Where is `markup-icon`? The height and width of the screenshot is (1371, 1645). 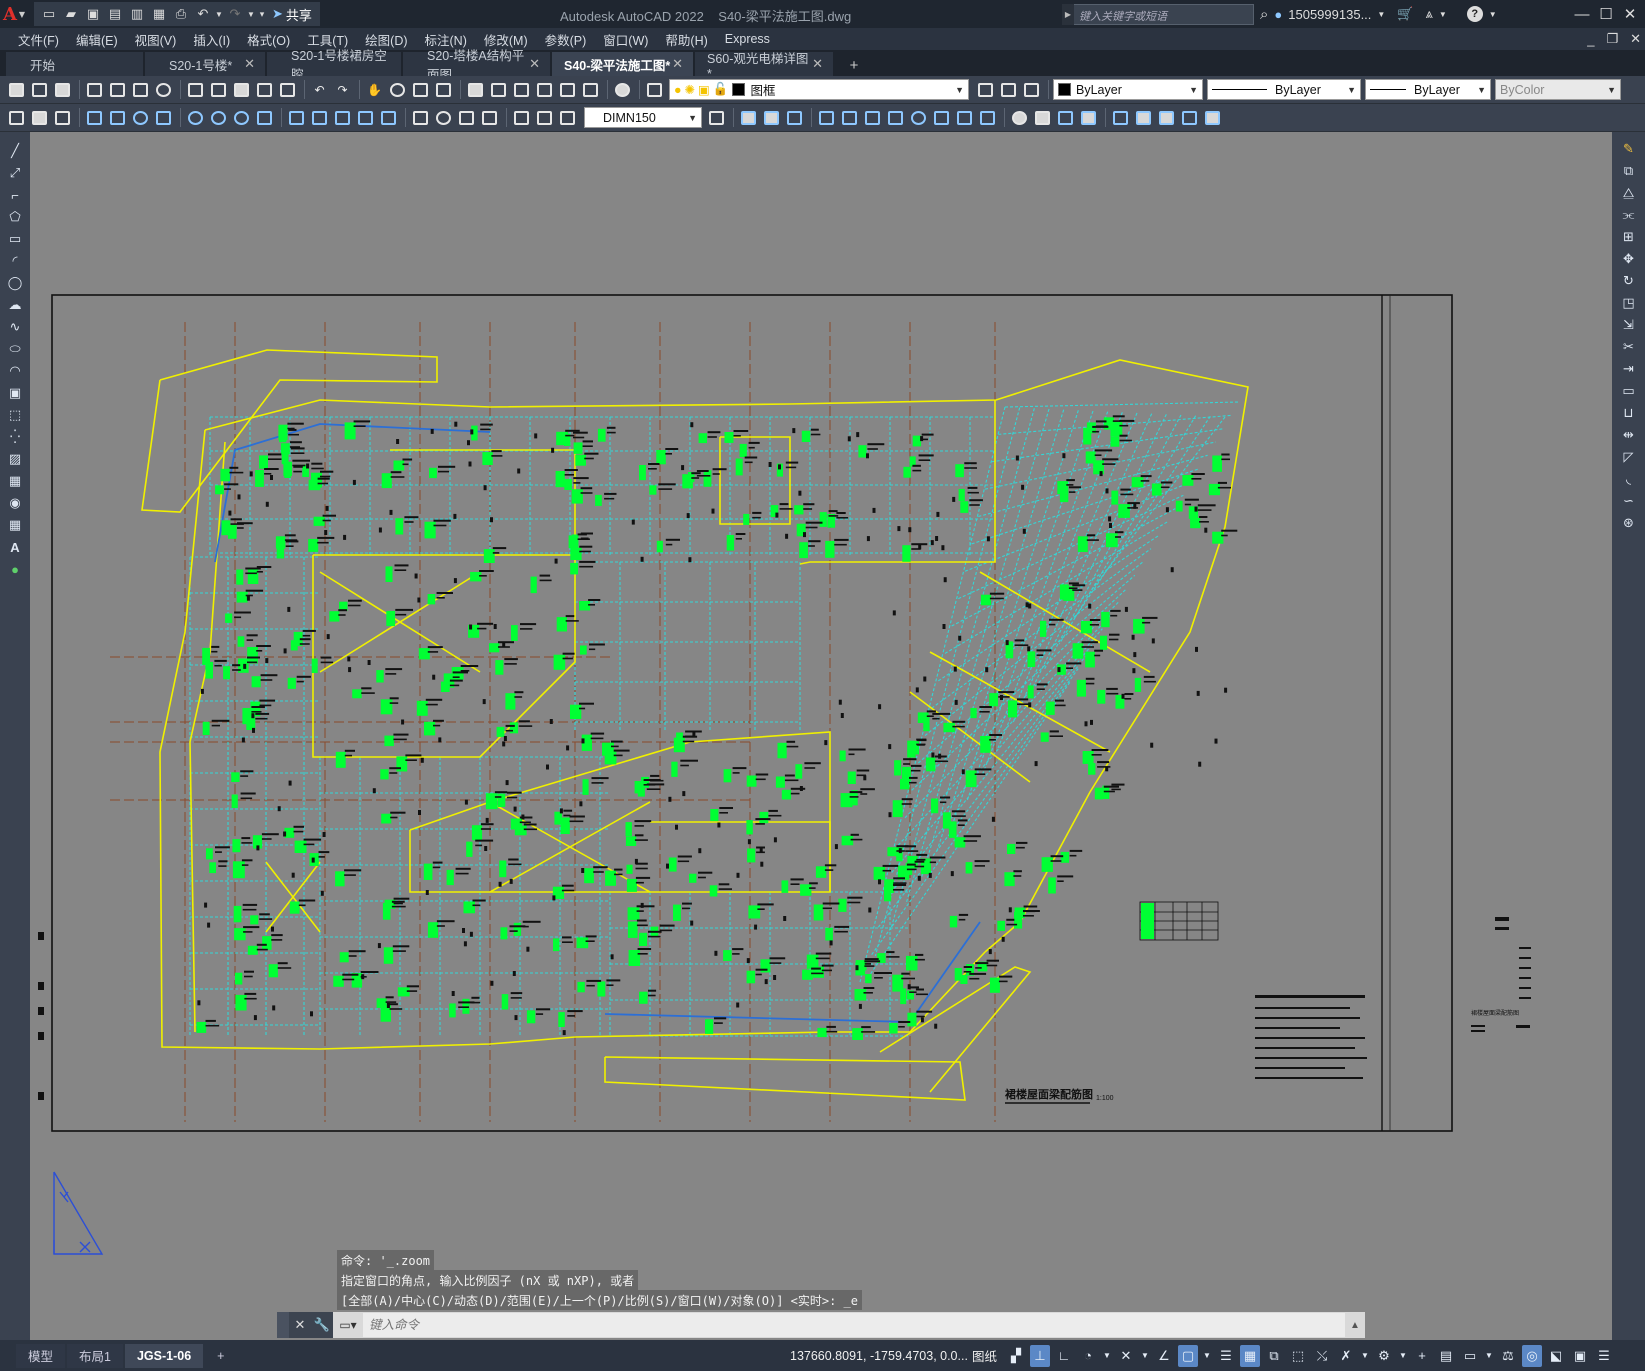
markup-icon is located at coordinates (567, 89).